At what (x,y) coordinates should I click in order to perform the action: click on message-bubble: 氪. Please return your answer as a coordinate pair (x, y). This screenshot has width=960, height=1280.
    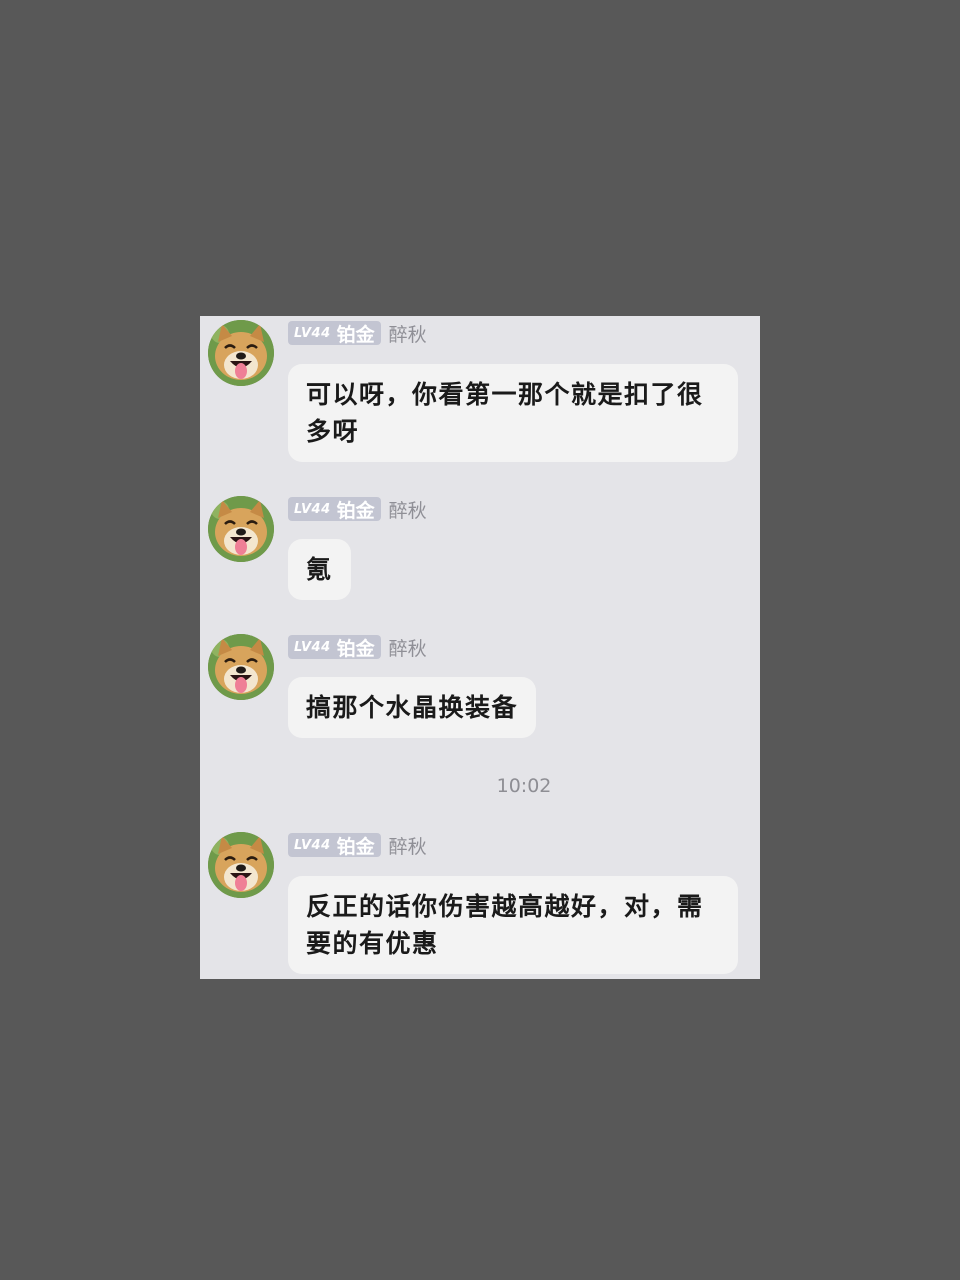
    Looking at the image, I should click on (319, 569).